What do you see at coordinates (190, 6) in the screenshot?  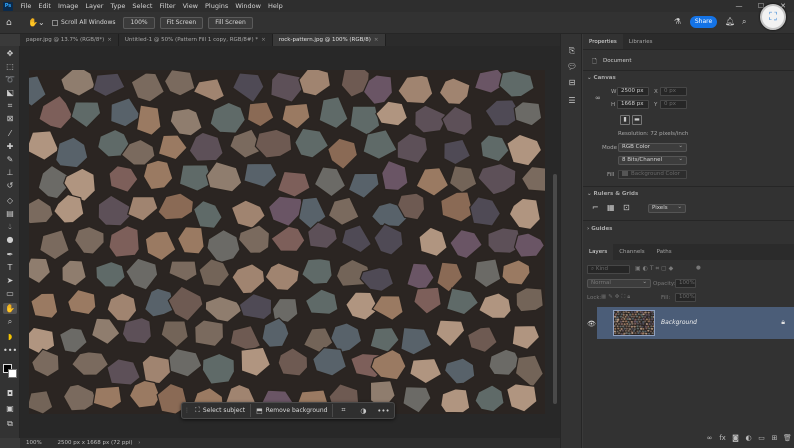 I see `menu-view: View` at bounding box center [190, 6].